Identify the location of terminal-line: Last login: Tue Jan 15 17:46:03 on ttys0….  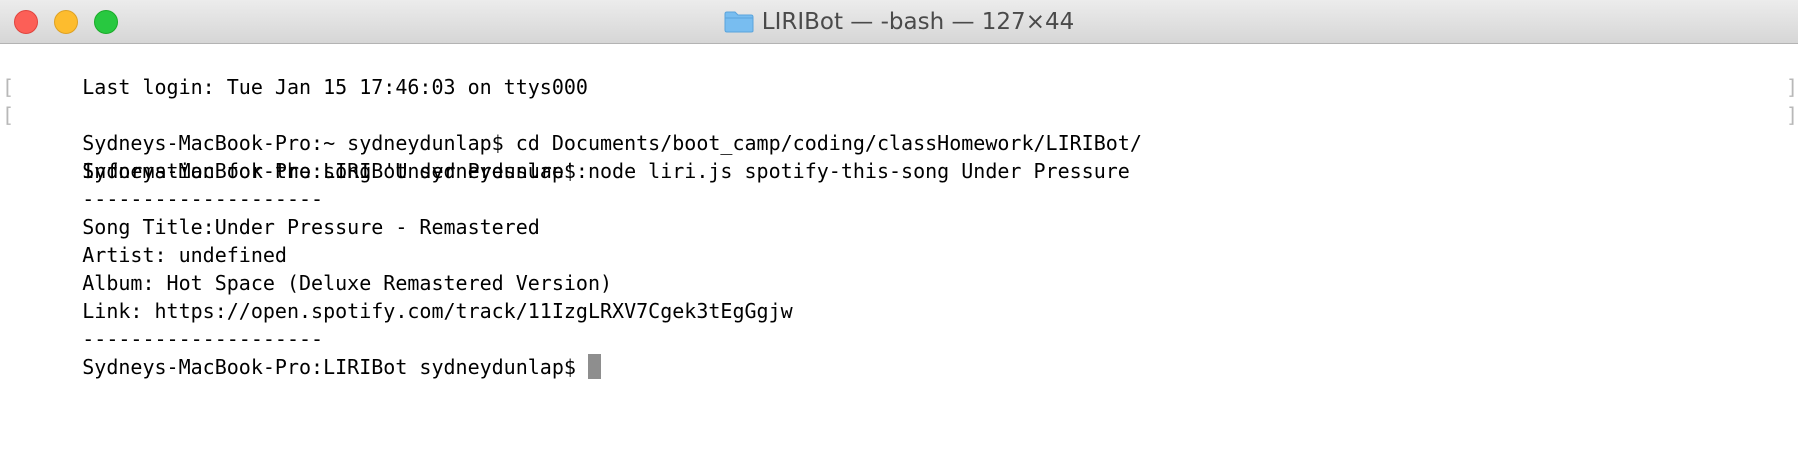
(904, 72).